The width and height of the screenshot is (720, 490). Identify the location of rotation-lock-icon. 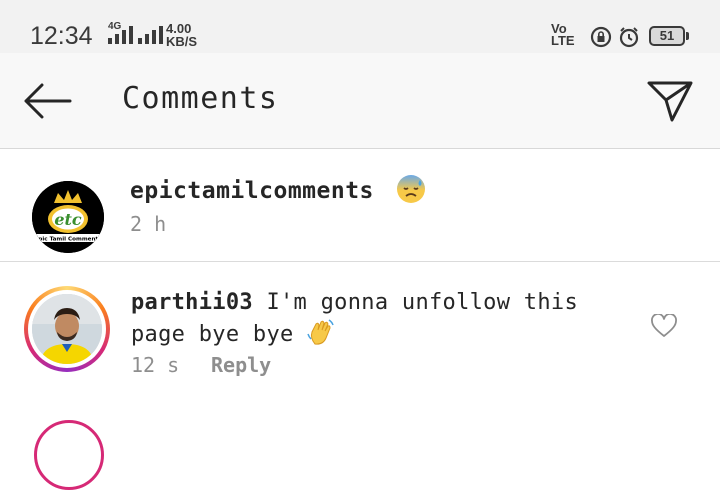
(601, 37).